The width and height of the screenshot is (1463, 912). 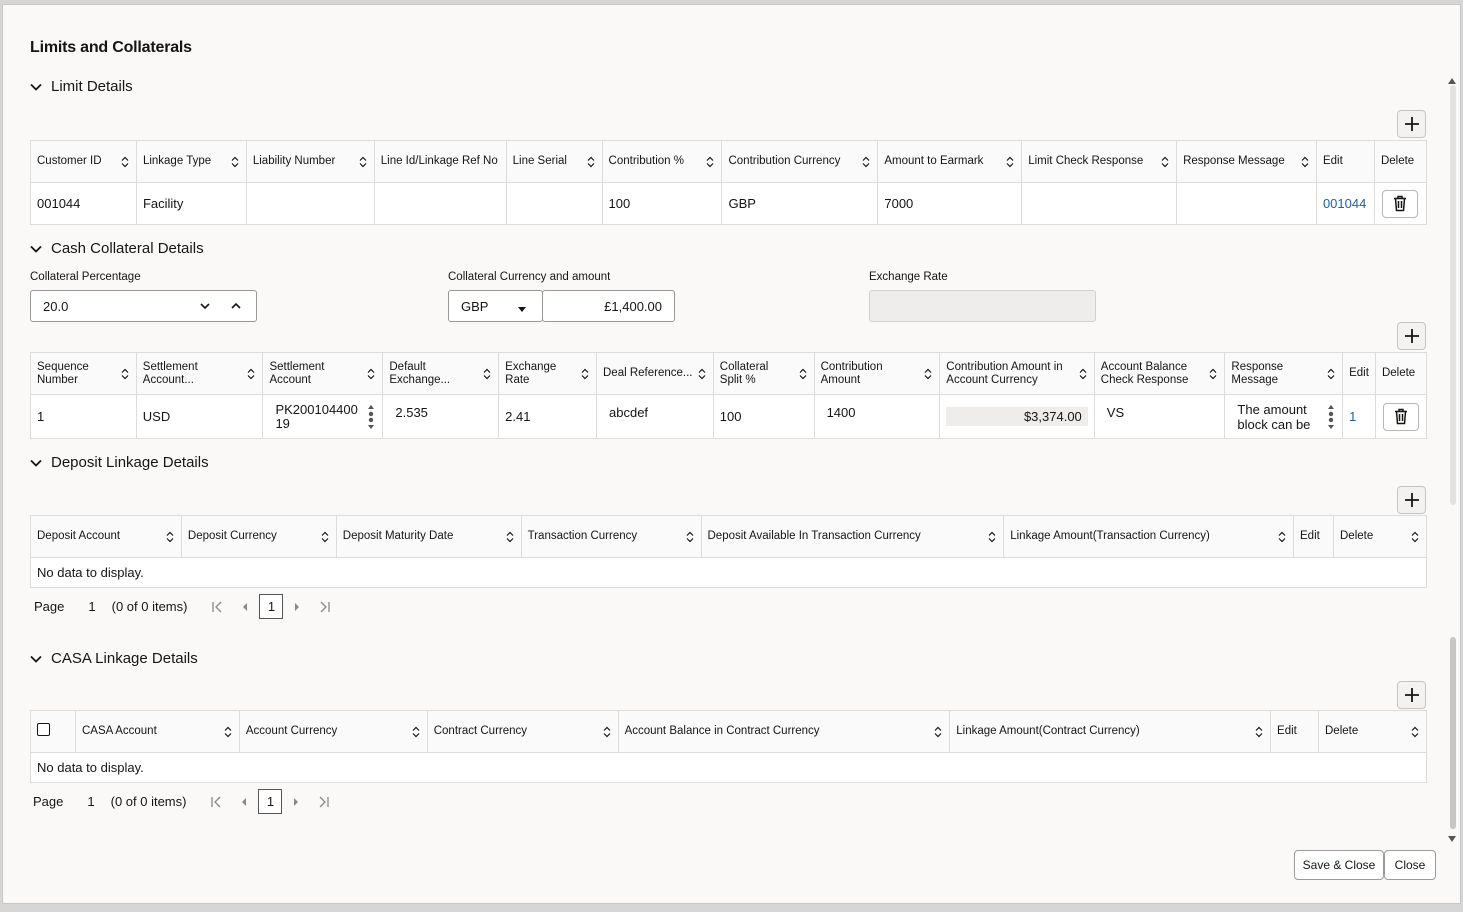 I want to click on last-page-icon, so click(x=324, y=802).